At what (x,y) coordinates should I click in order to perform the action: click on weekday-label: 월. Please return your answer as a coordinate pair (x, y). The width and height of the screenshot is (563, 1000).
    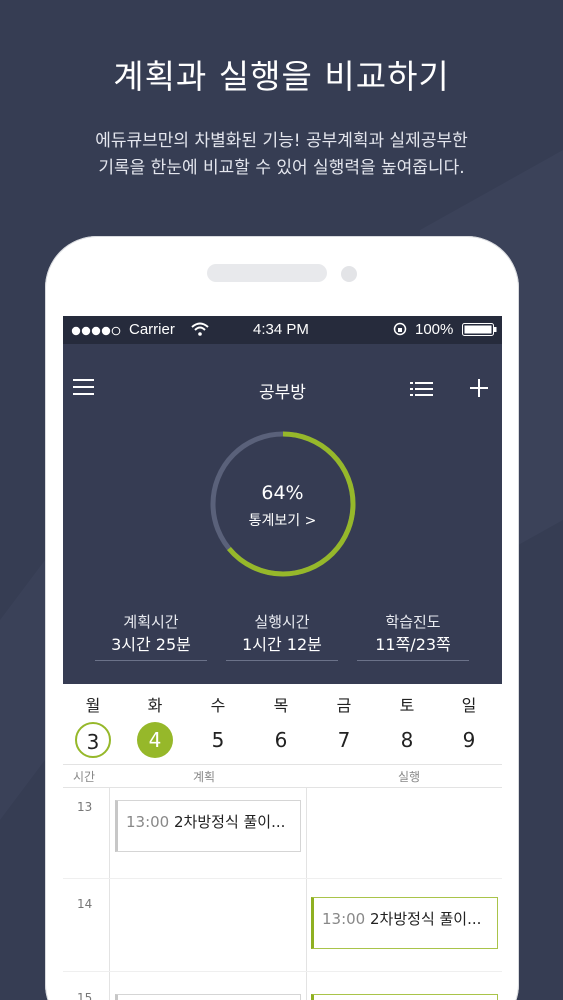
    Looking at the image, I should click on (93, 705).